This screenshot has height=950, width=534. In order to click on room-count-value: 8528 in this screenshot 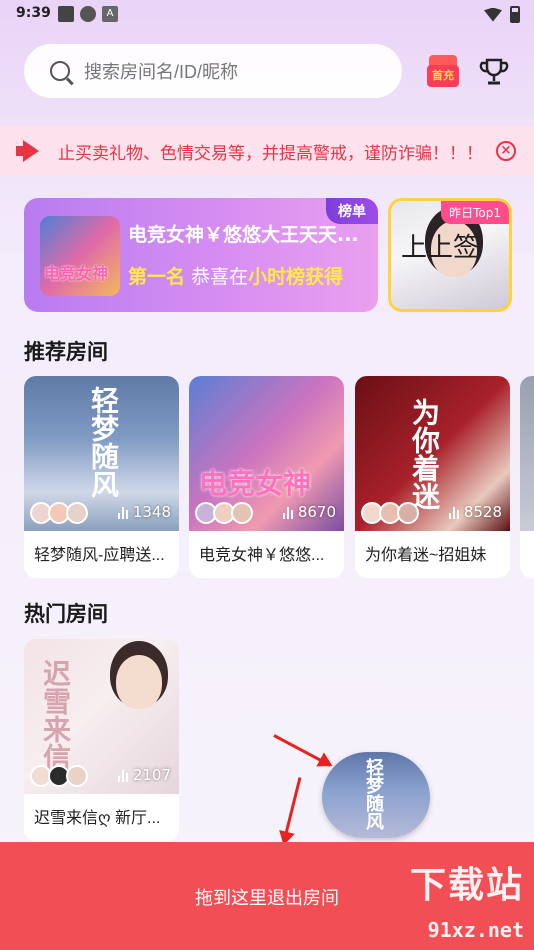, I will do `click(482, 512)`.